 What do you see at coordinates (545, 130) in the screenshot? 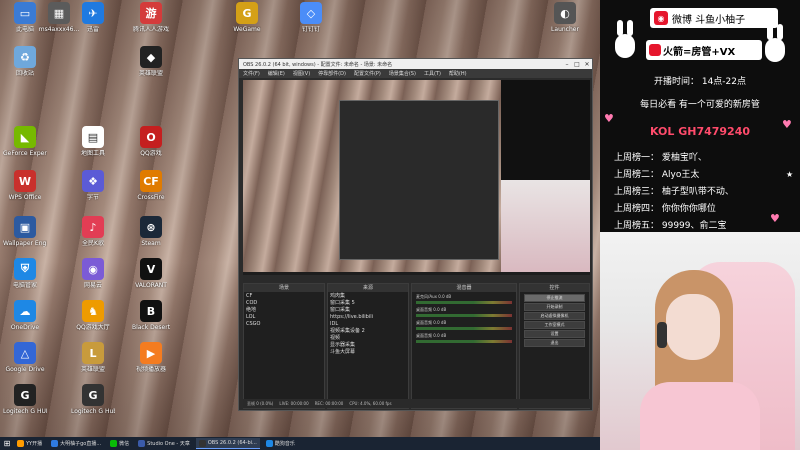
I see `preview-stream-panel` at bounding box center [545, 130].